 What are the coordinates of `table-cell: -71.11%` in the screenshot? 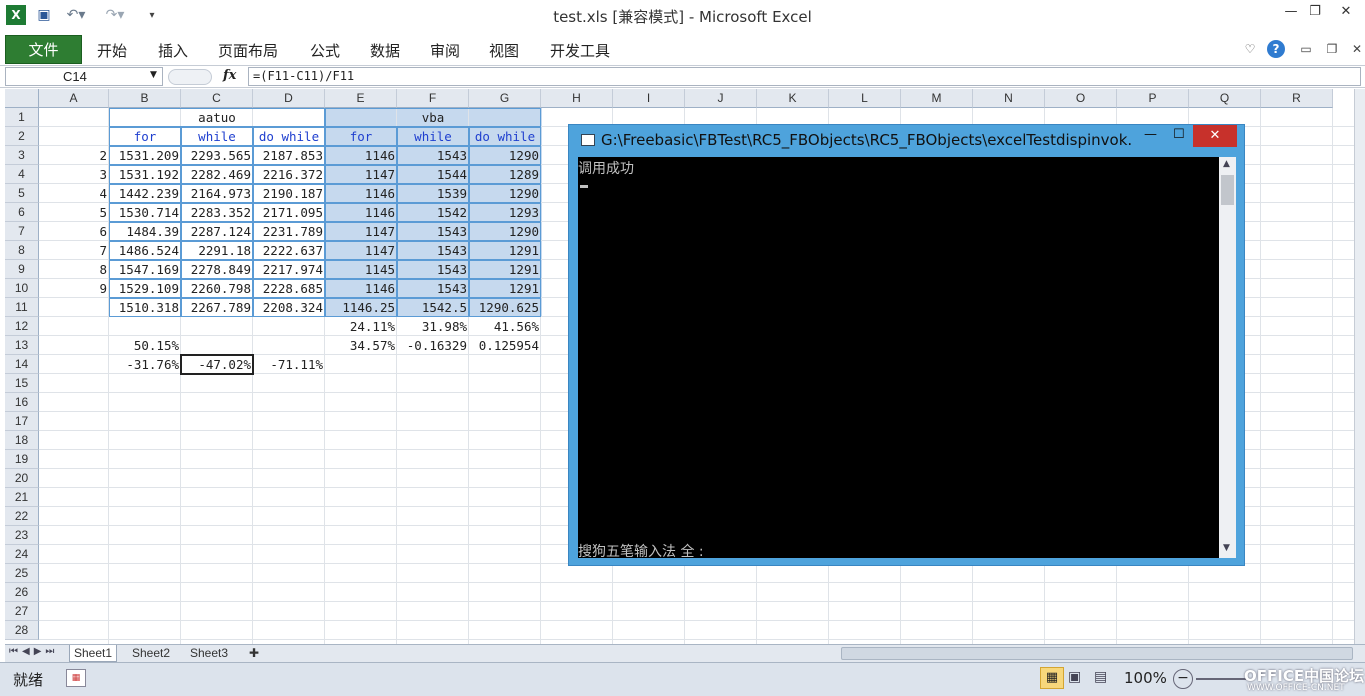 It's located at (289, 364).